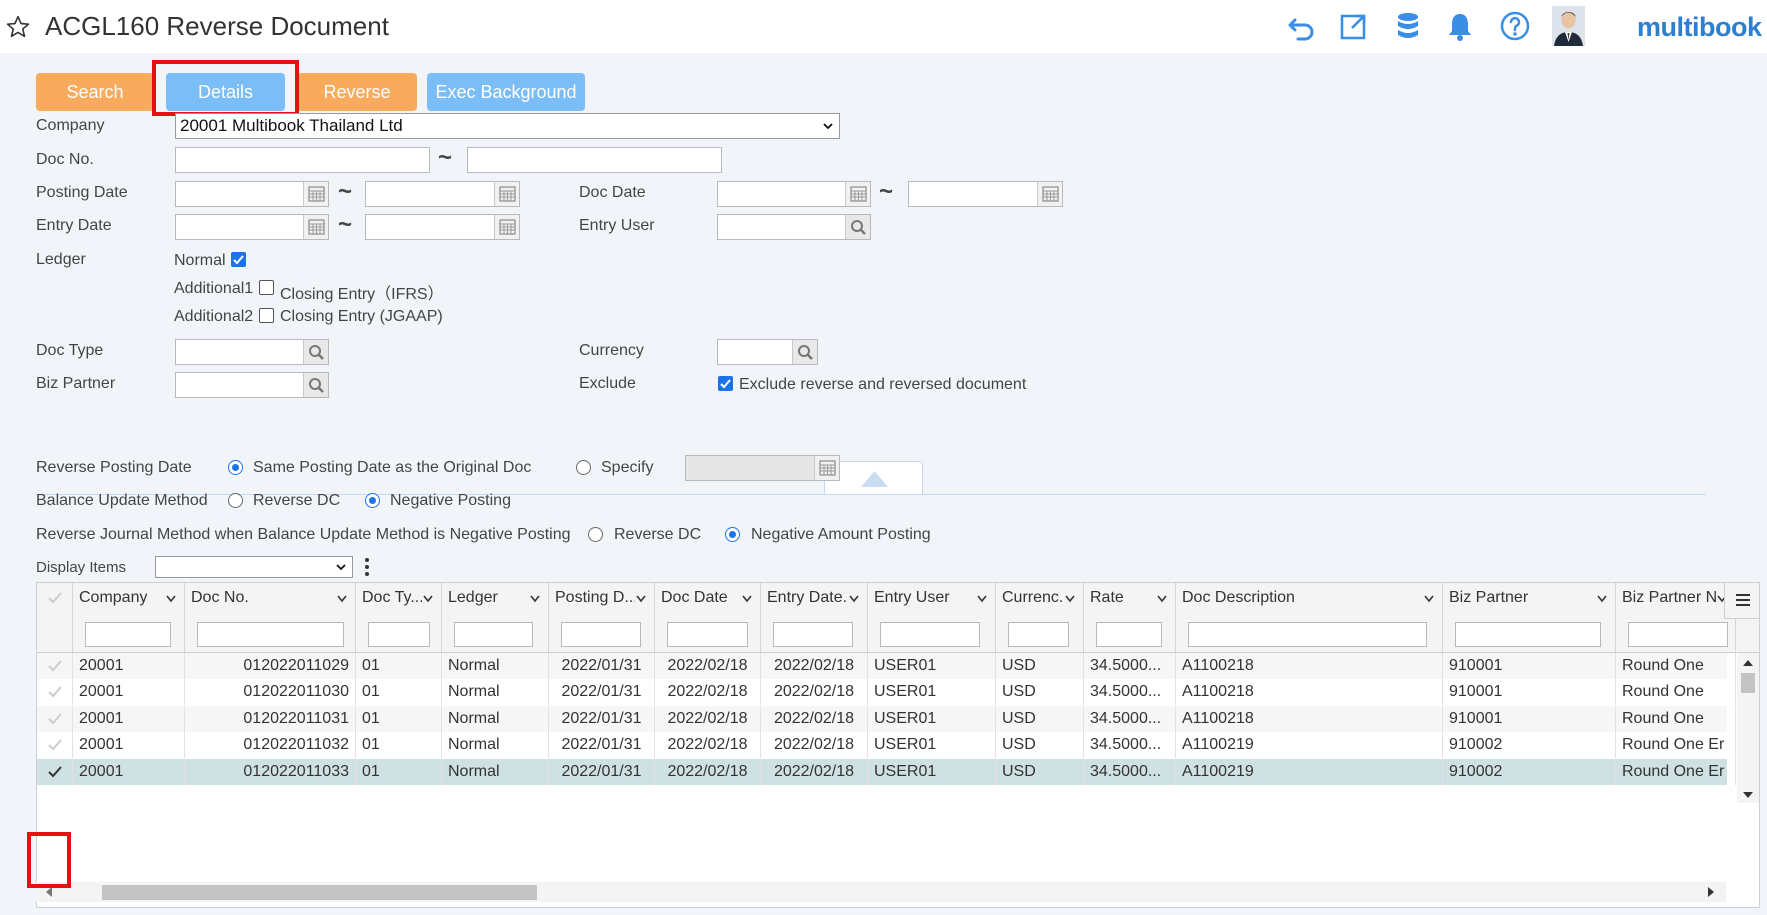 The height and width of the screenshot is (915, 1767). What do you see at coordinates (594, 160) in the screenshot?
I see `doc-no-to-input` at bounding box center [594, 160].